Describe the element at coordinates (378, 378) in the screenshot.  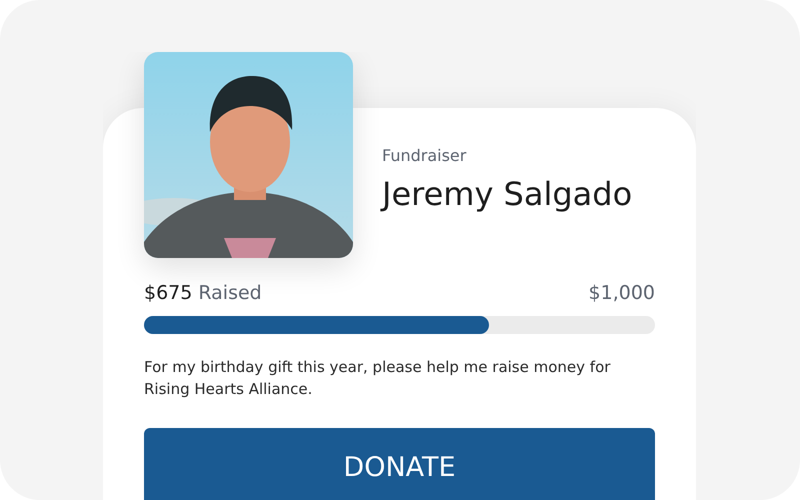
I see `description: For my birthday gift this year, please help me raise money for Rising Hearts Alliance.` at that location.